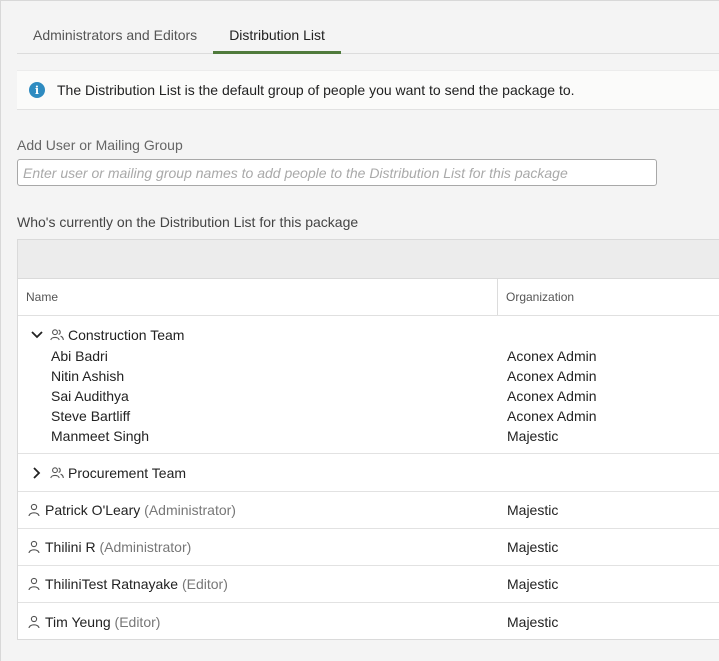 Image resolution: width=719 pixels, height=661 pixels. I want to click on member-organization: Majestic, so click(533, 436).